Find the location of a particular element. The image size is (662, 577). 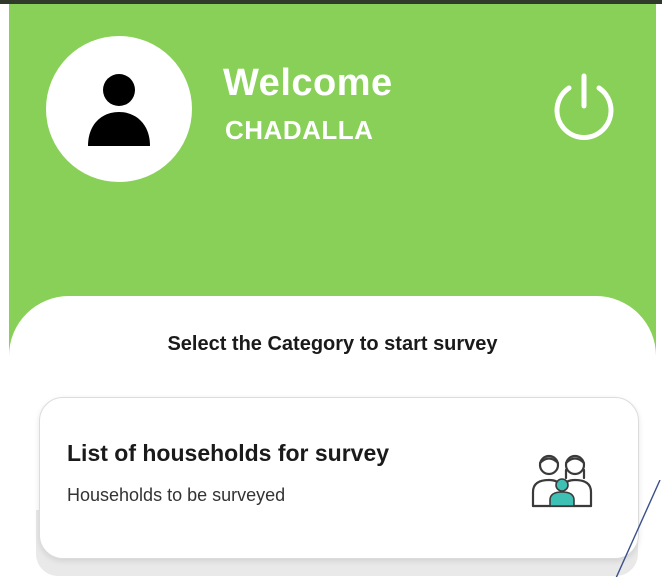

household-members-icon is located at coordinates (562, 481).